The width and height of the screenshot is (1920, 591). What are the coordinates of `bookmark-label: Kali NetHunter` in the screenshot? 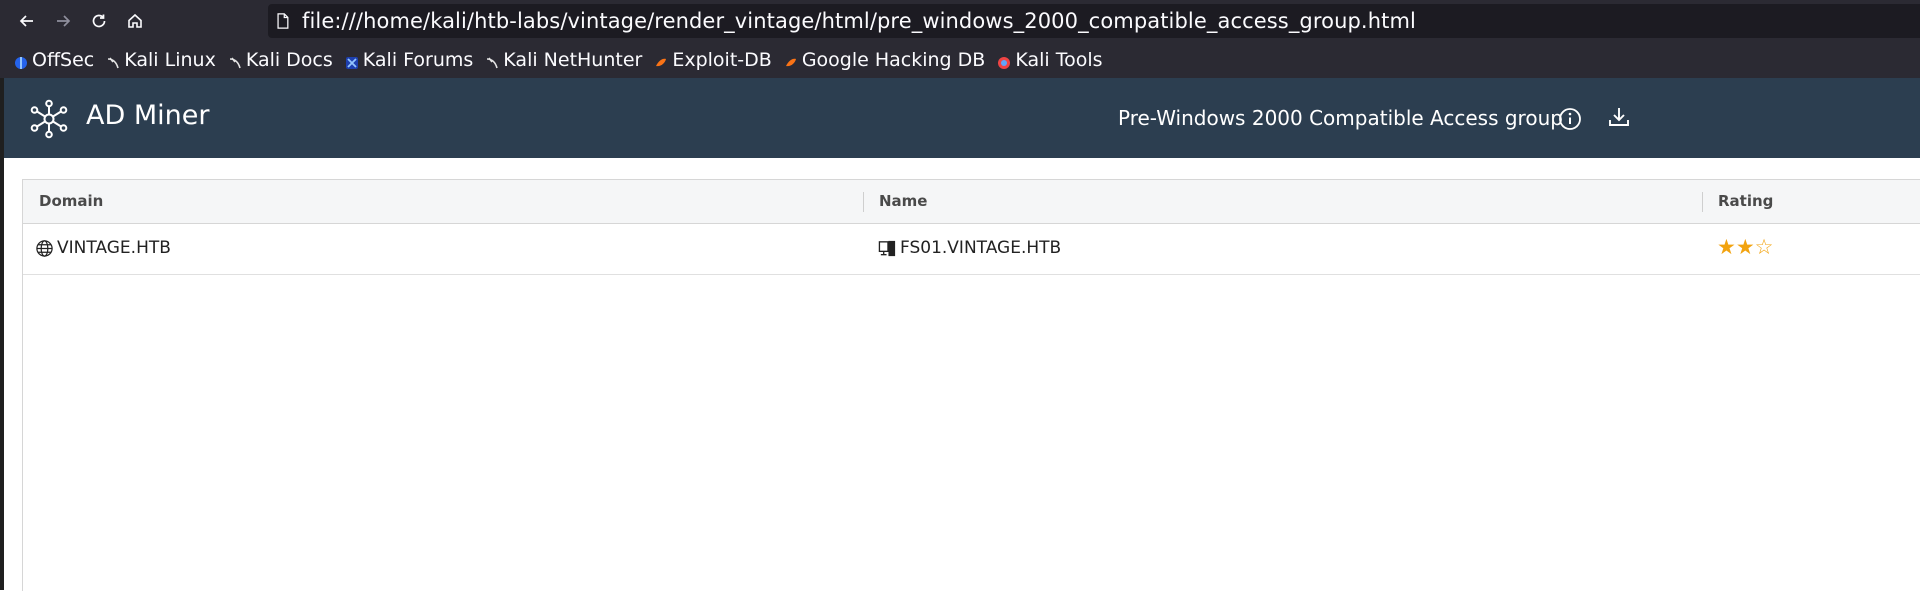 It's located at (573, 60).